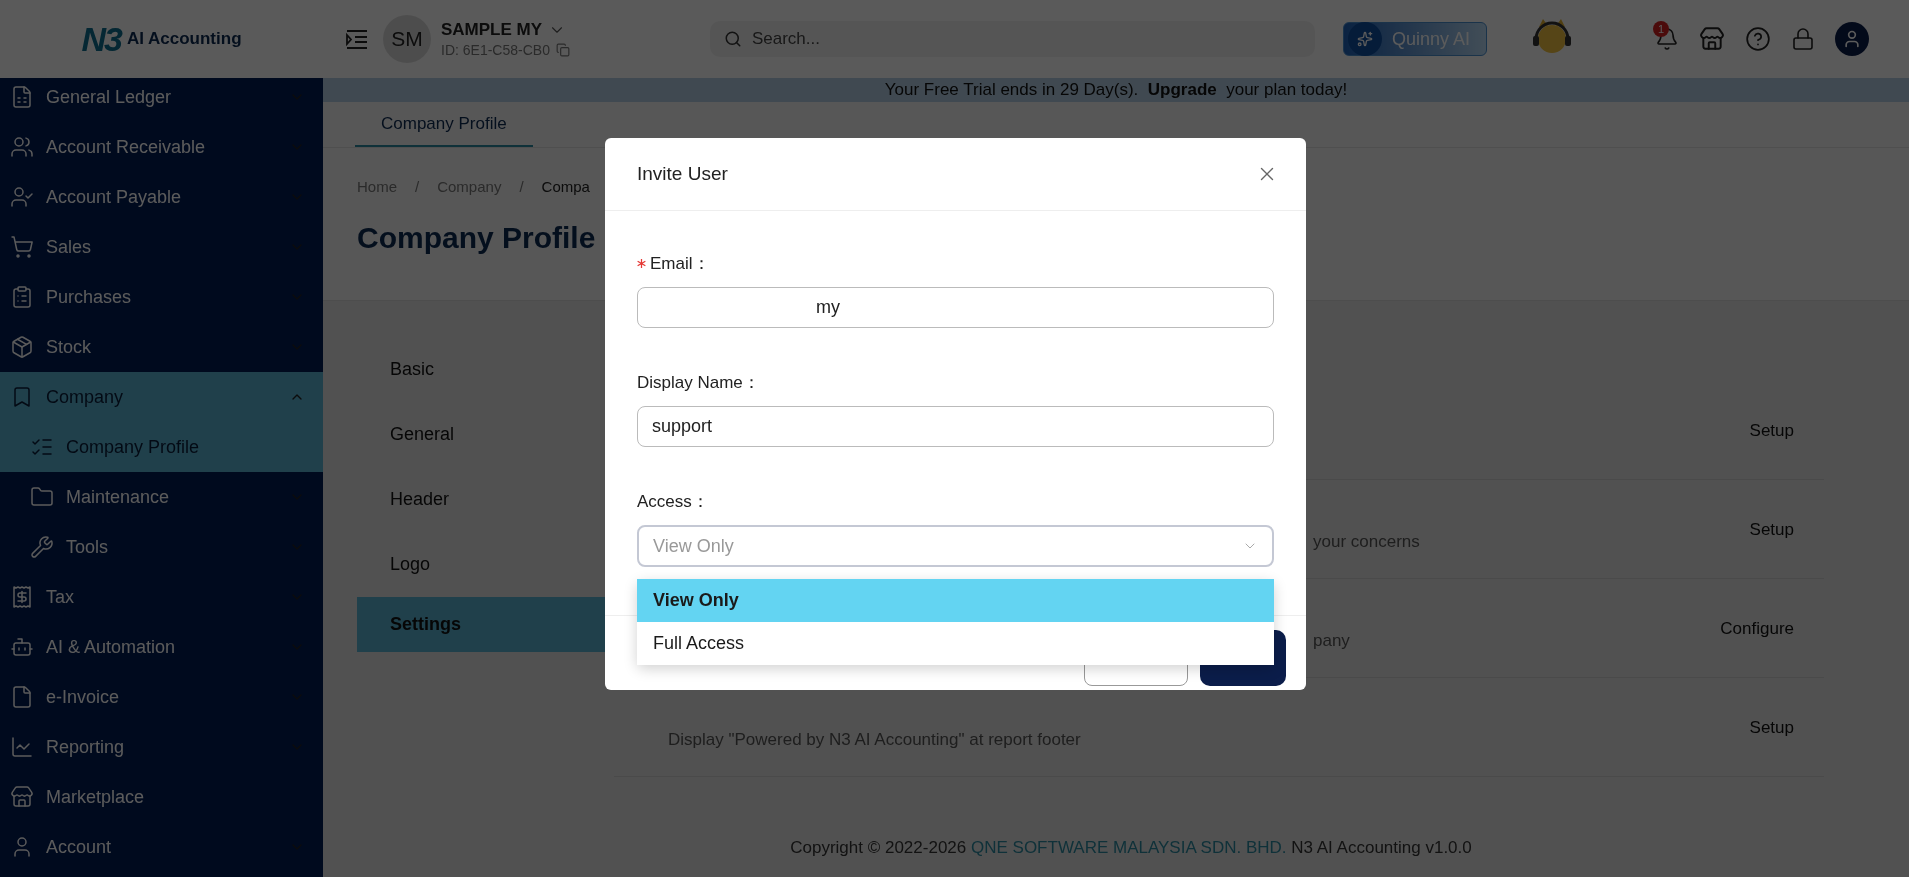  What do you see at coordinates (161, 697) in the screenshot?
I see `sidebar-item: e-Invoice` at bounding box center [161, 697].